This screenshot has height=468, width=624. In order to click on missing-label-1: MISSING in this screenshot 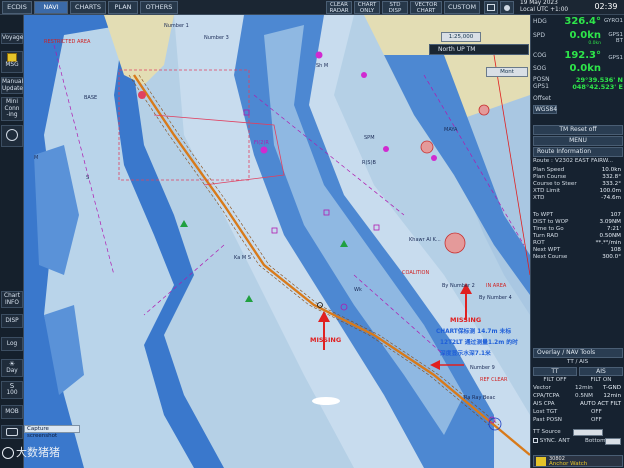, I will do `click(326, 340)`.